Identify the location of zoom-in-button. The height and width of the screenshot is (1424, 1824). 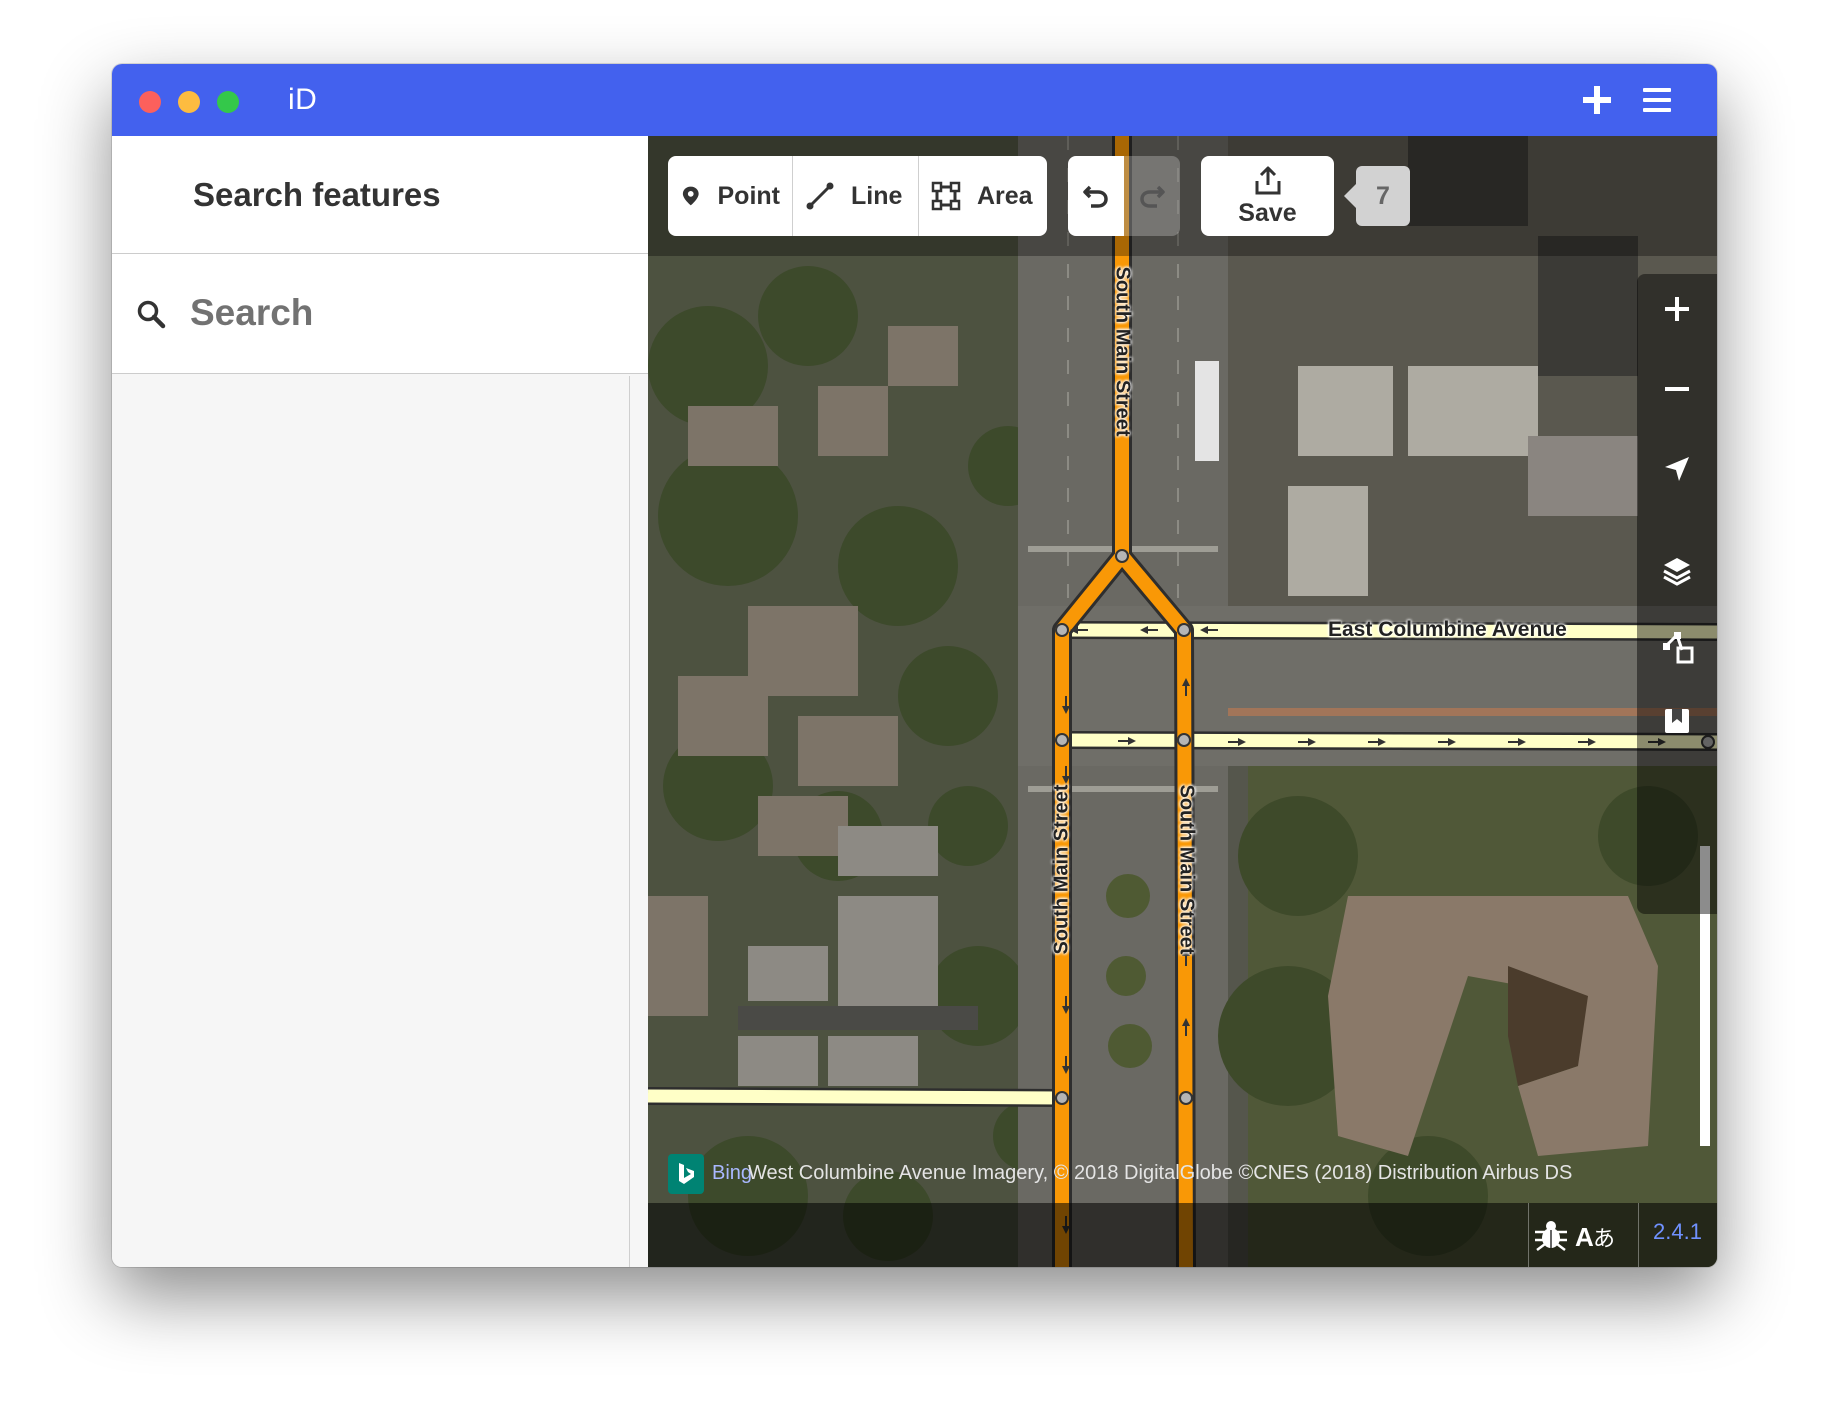
(1677, 309).